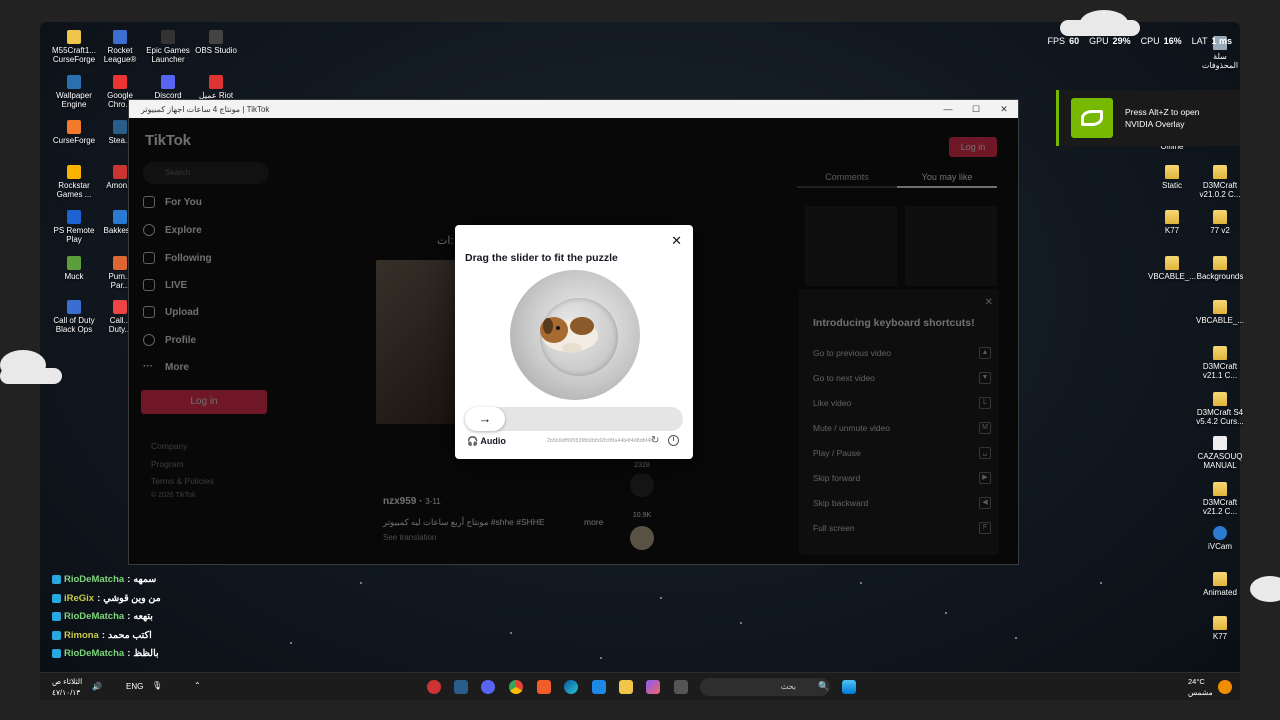 The height and width of the screenshot is (720, 1280). What do you see at coordinates (182, 481) in the screenshot?
I see `footer-link: Terms & Policies` at bounding box center [182, 481].